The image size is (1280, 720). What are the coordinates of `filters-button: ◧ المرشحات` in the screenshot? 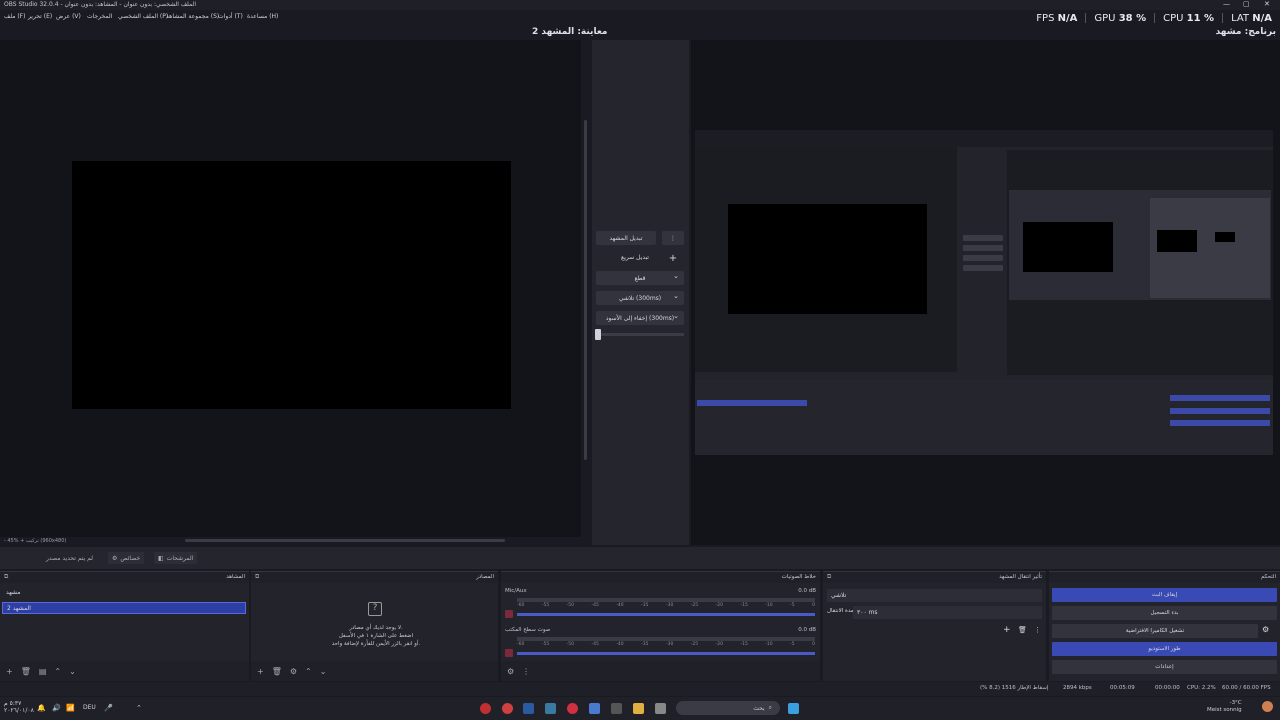 It's located at (176, 558).